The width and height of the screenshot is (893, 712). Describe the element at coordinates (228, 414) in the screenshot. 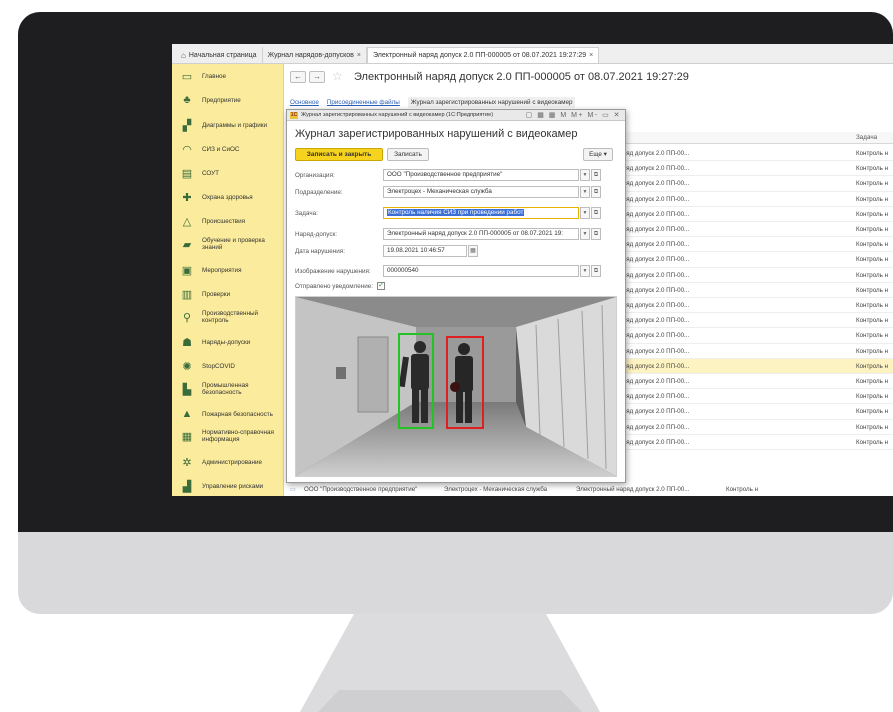

I see `sidebar-item-fire-safety: ▲ Пожарная безопасность` at that location.